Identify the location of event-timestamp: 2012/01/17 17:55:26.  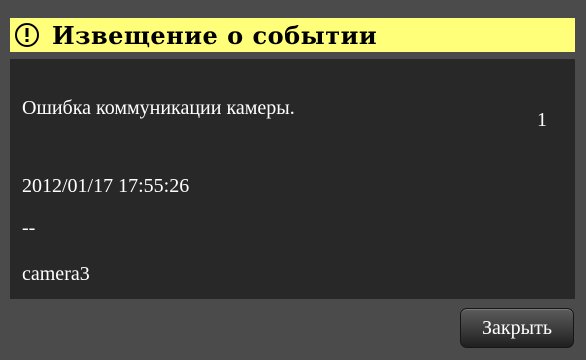
(106, 186).